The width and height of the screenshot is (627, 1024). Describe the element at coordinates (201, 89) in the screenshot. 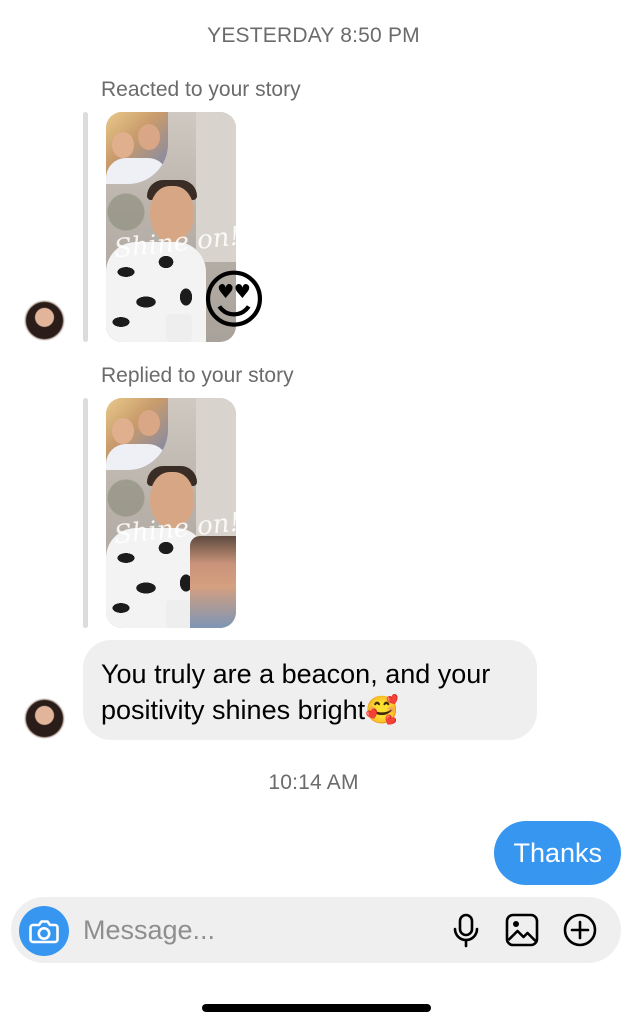

I see `story-reaction-caption: Reacted to your story` at that location.